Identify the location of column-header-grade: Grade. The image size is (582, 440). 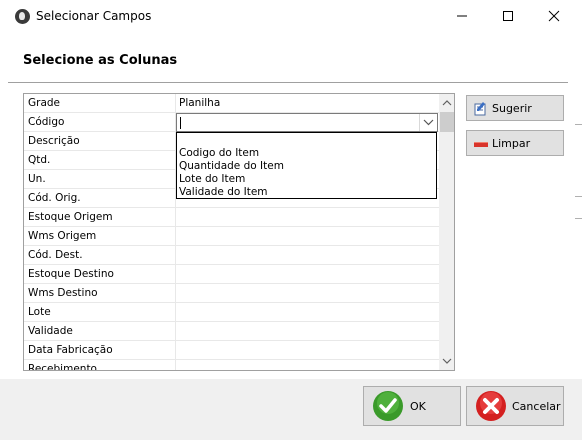
(44, 103).